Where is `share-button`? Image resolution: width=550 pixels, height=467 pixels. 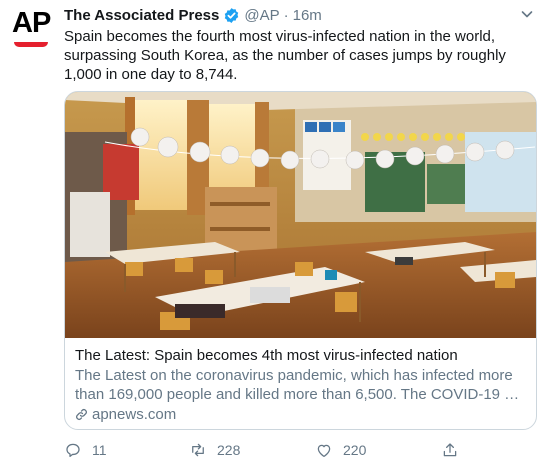
share-button is located at coordinates (455, 450).